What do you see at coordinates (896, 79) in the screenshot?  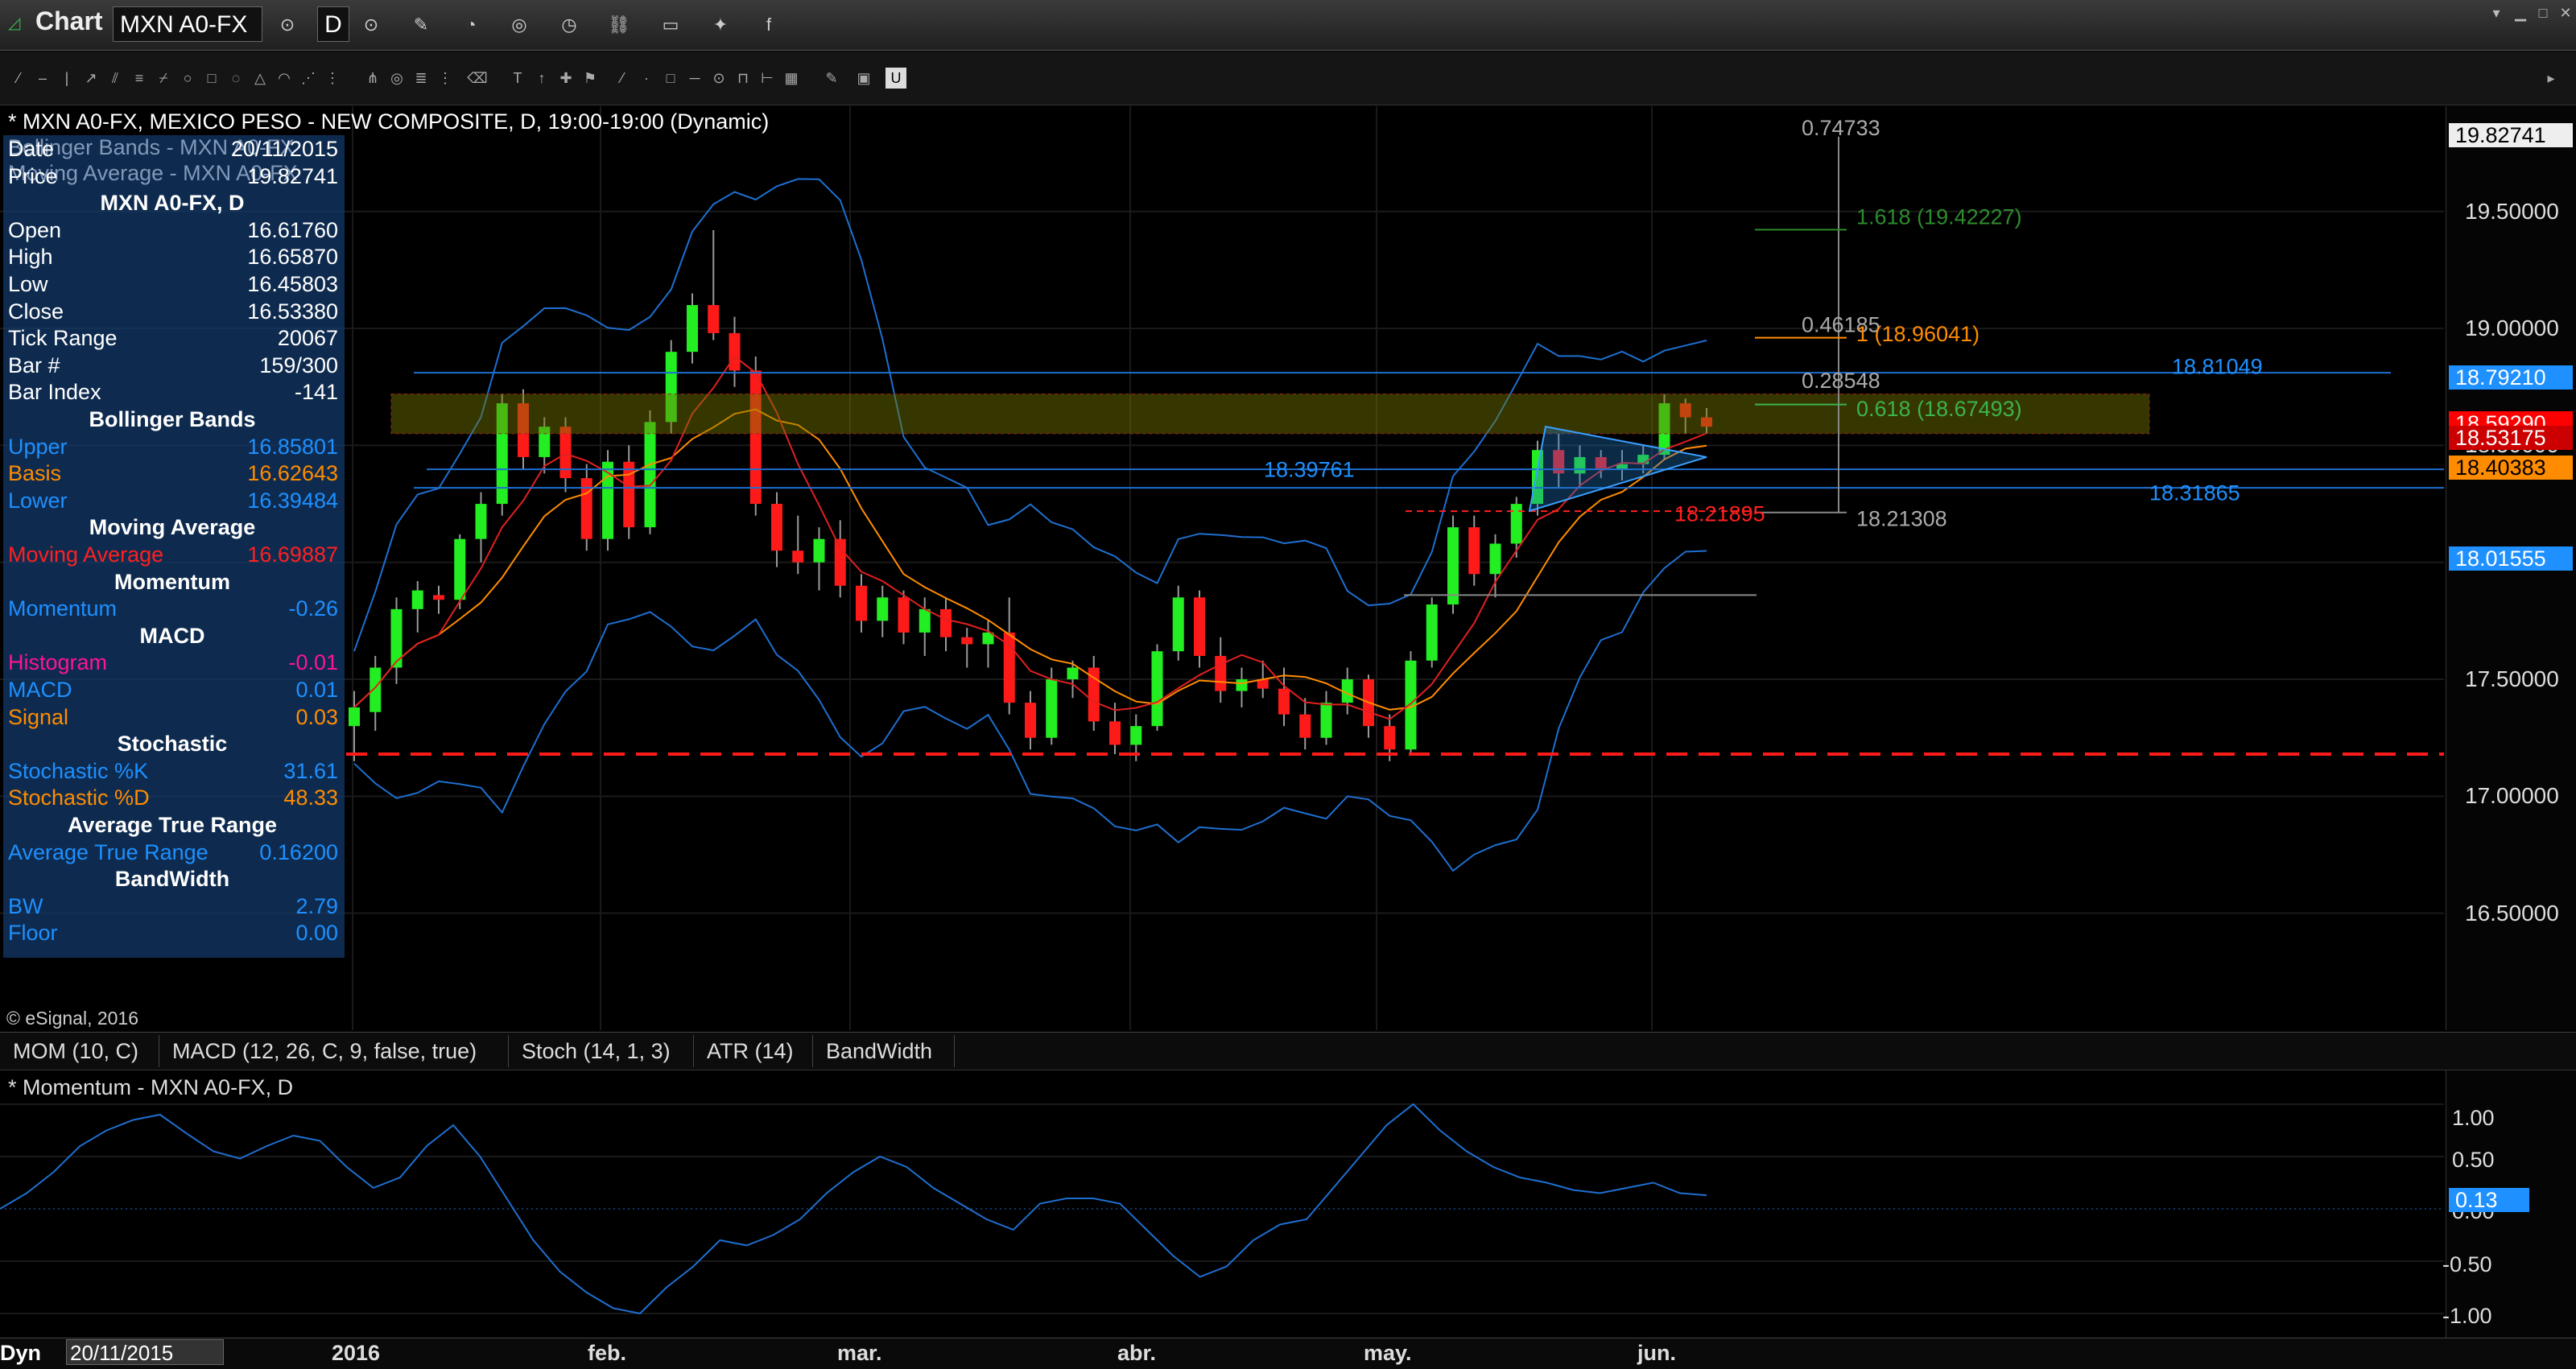 I see `undo-tool-icon: U` at bounding box center [896, 79].